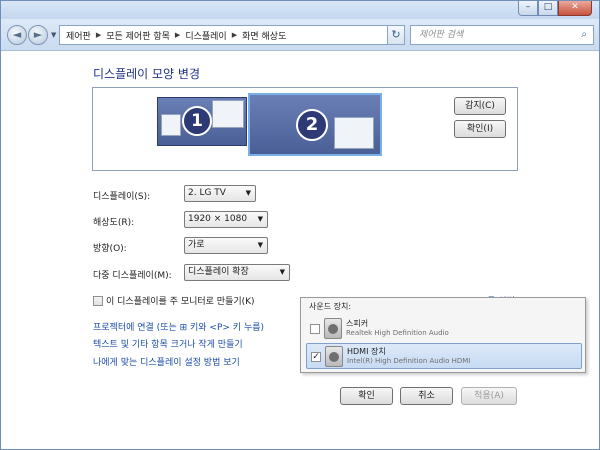 This screenshot has width=600, height=450. What do you see at coordinates (197, 121) in the screenshot?
I see `monitor-number-badge: 1` at bounding box center [197, 121].